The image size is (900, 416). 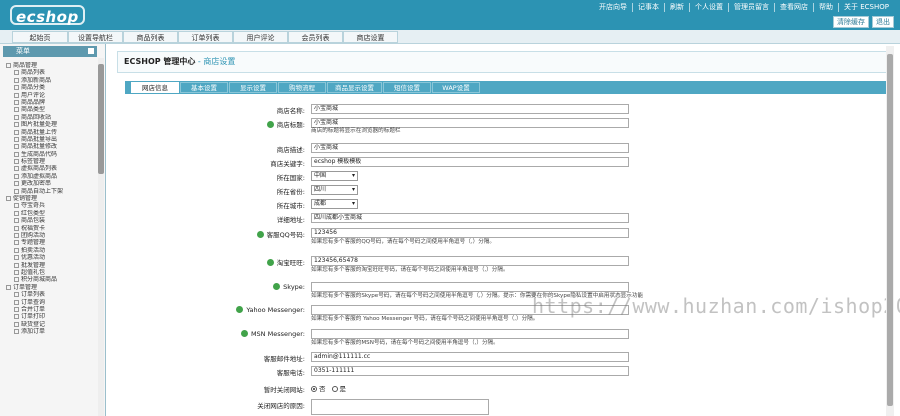 I want to click on tab-wap-settings: WAP设置, so click(x=456, y=87).